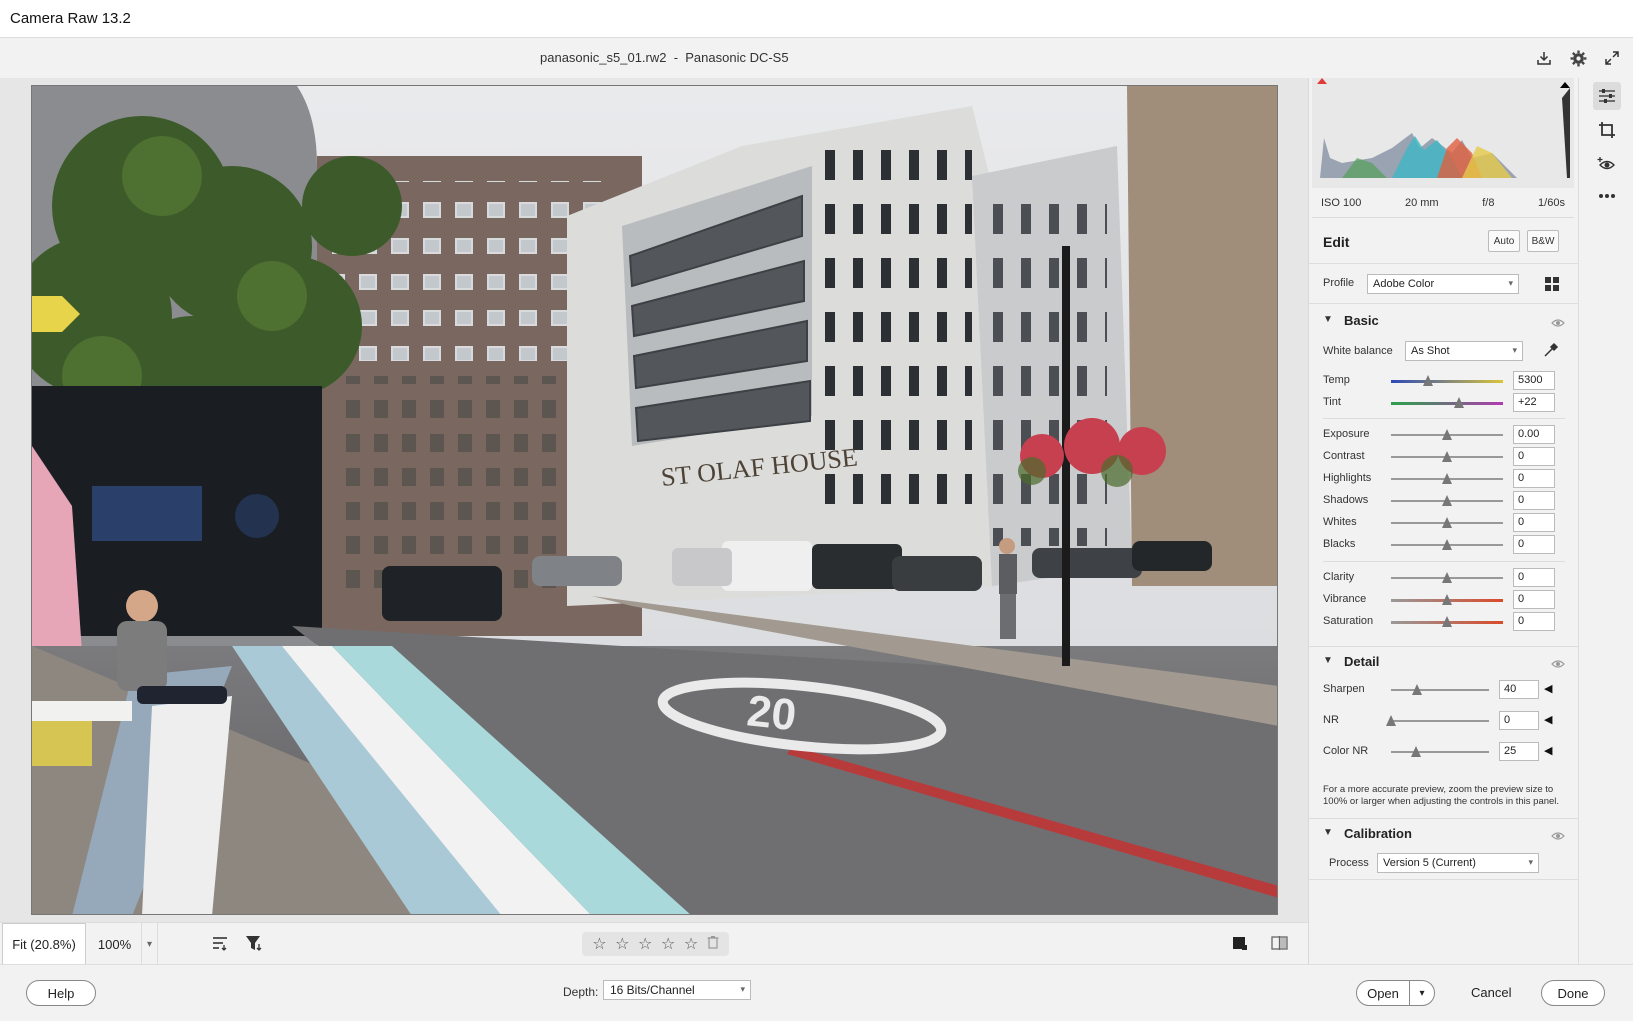  Describe the element at coordinates (677, 990) in the screenshot. I see `depth-select: 16 Bits/Channel ▾` at that location.